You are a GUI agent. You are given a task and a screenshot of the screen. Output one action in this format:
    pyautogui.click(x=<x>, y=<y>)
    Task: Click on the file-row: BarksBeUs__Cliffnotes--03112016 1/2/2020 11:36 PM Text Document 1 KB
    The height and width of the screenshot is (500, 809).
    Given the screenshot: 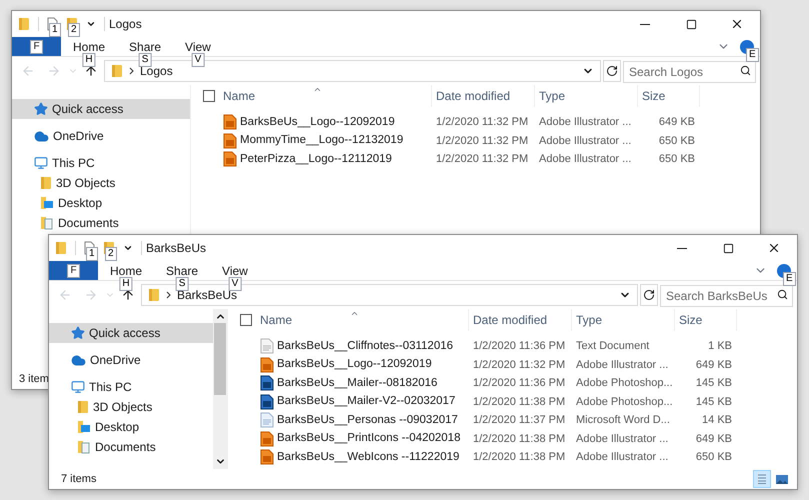 What is the action you would take?
    pyautogui.click(x=516, y=346)
    